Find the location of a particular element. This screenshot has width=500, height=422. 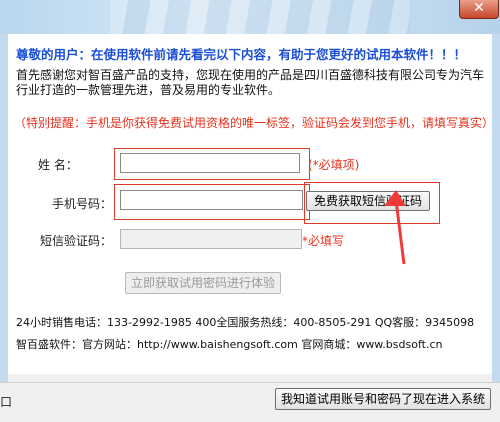

title-bar: ✕ is located at coordinates (250, 17).